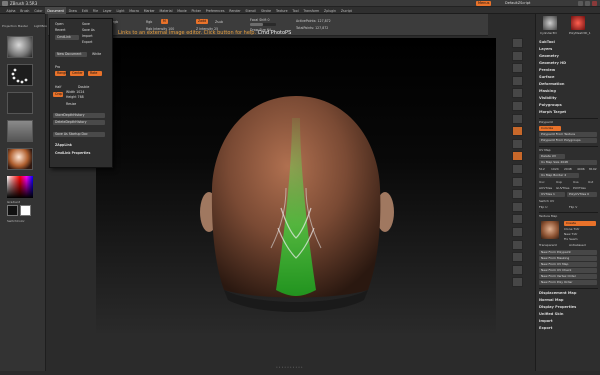  What do you see at coordinates (311, 10) in the screenshot?
I see `menu-transform: Transform` at bounding box center [311, 10].